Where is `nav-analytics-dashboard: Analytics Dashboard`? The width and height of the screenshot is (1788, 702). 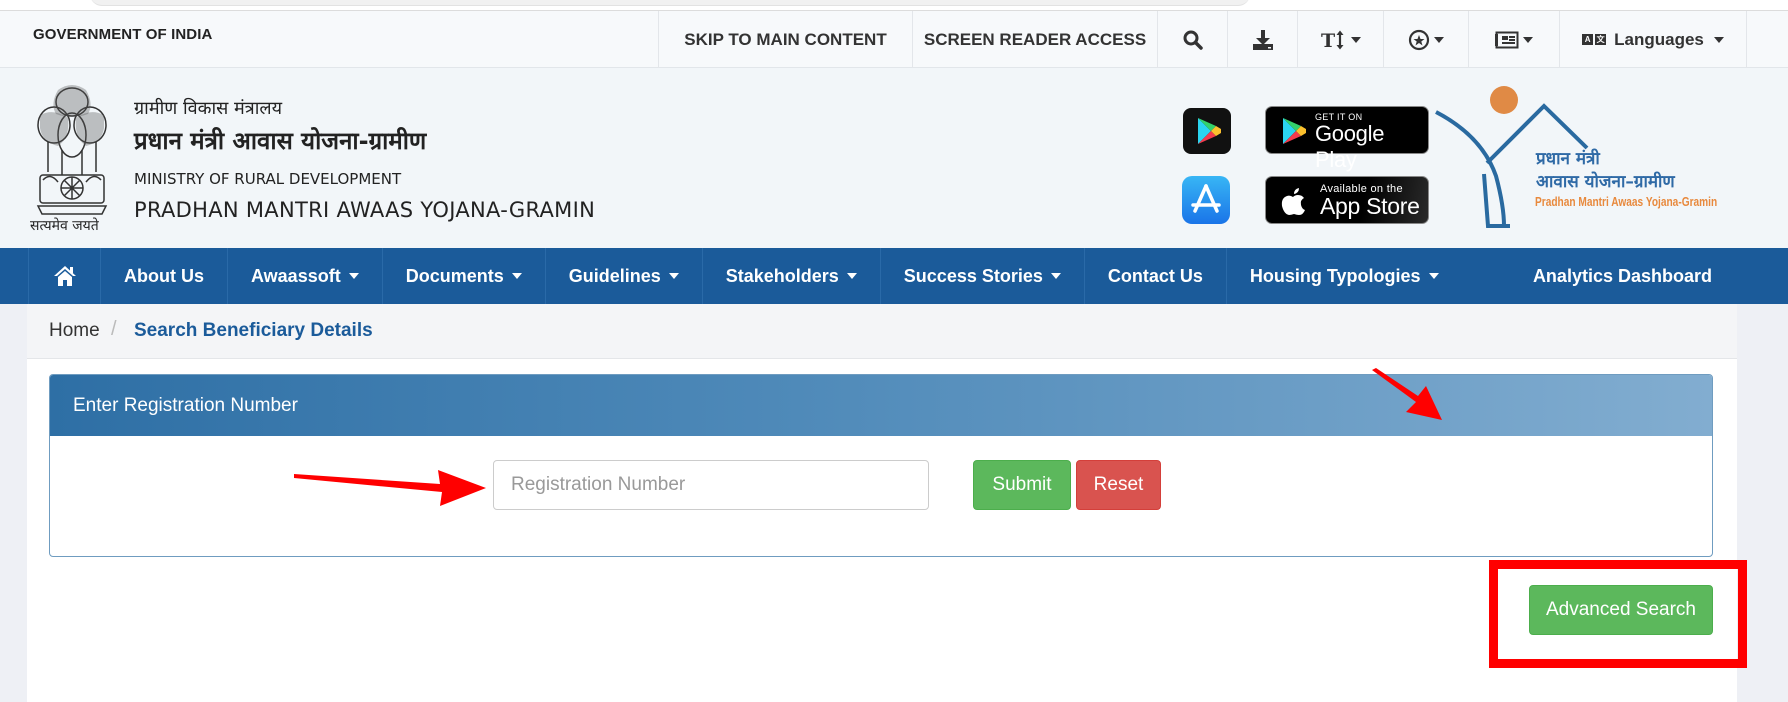
nav-analytics-dashboard: Analytics Dashboard is located at coordinates (1649, 276).